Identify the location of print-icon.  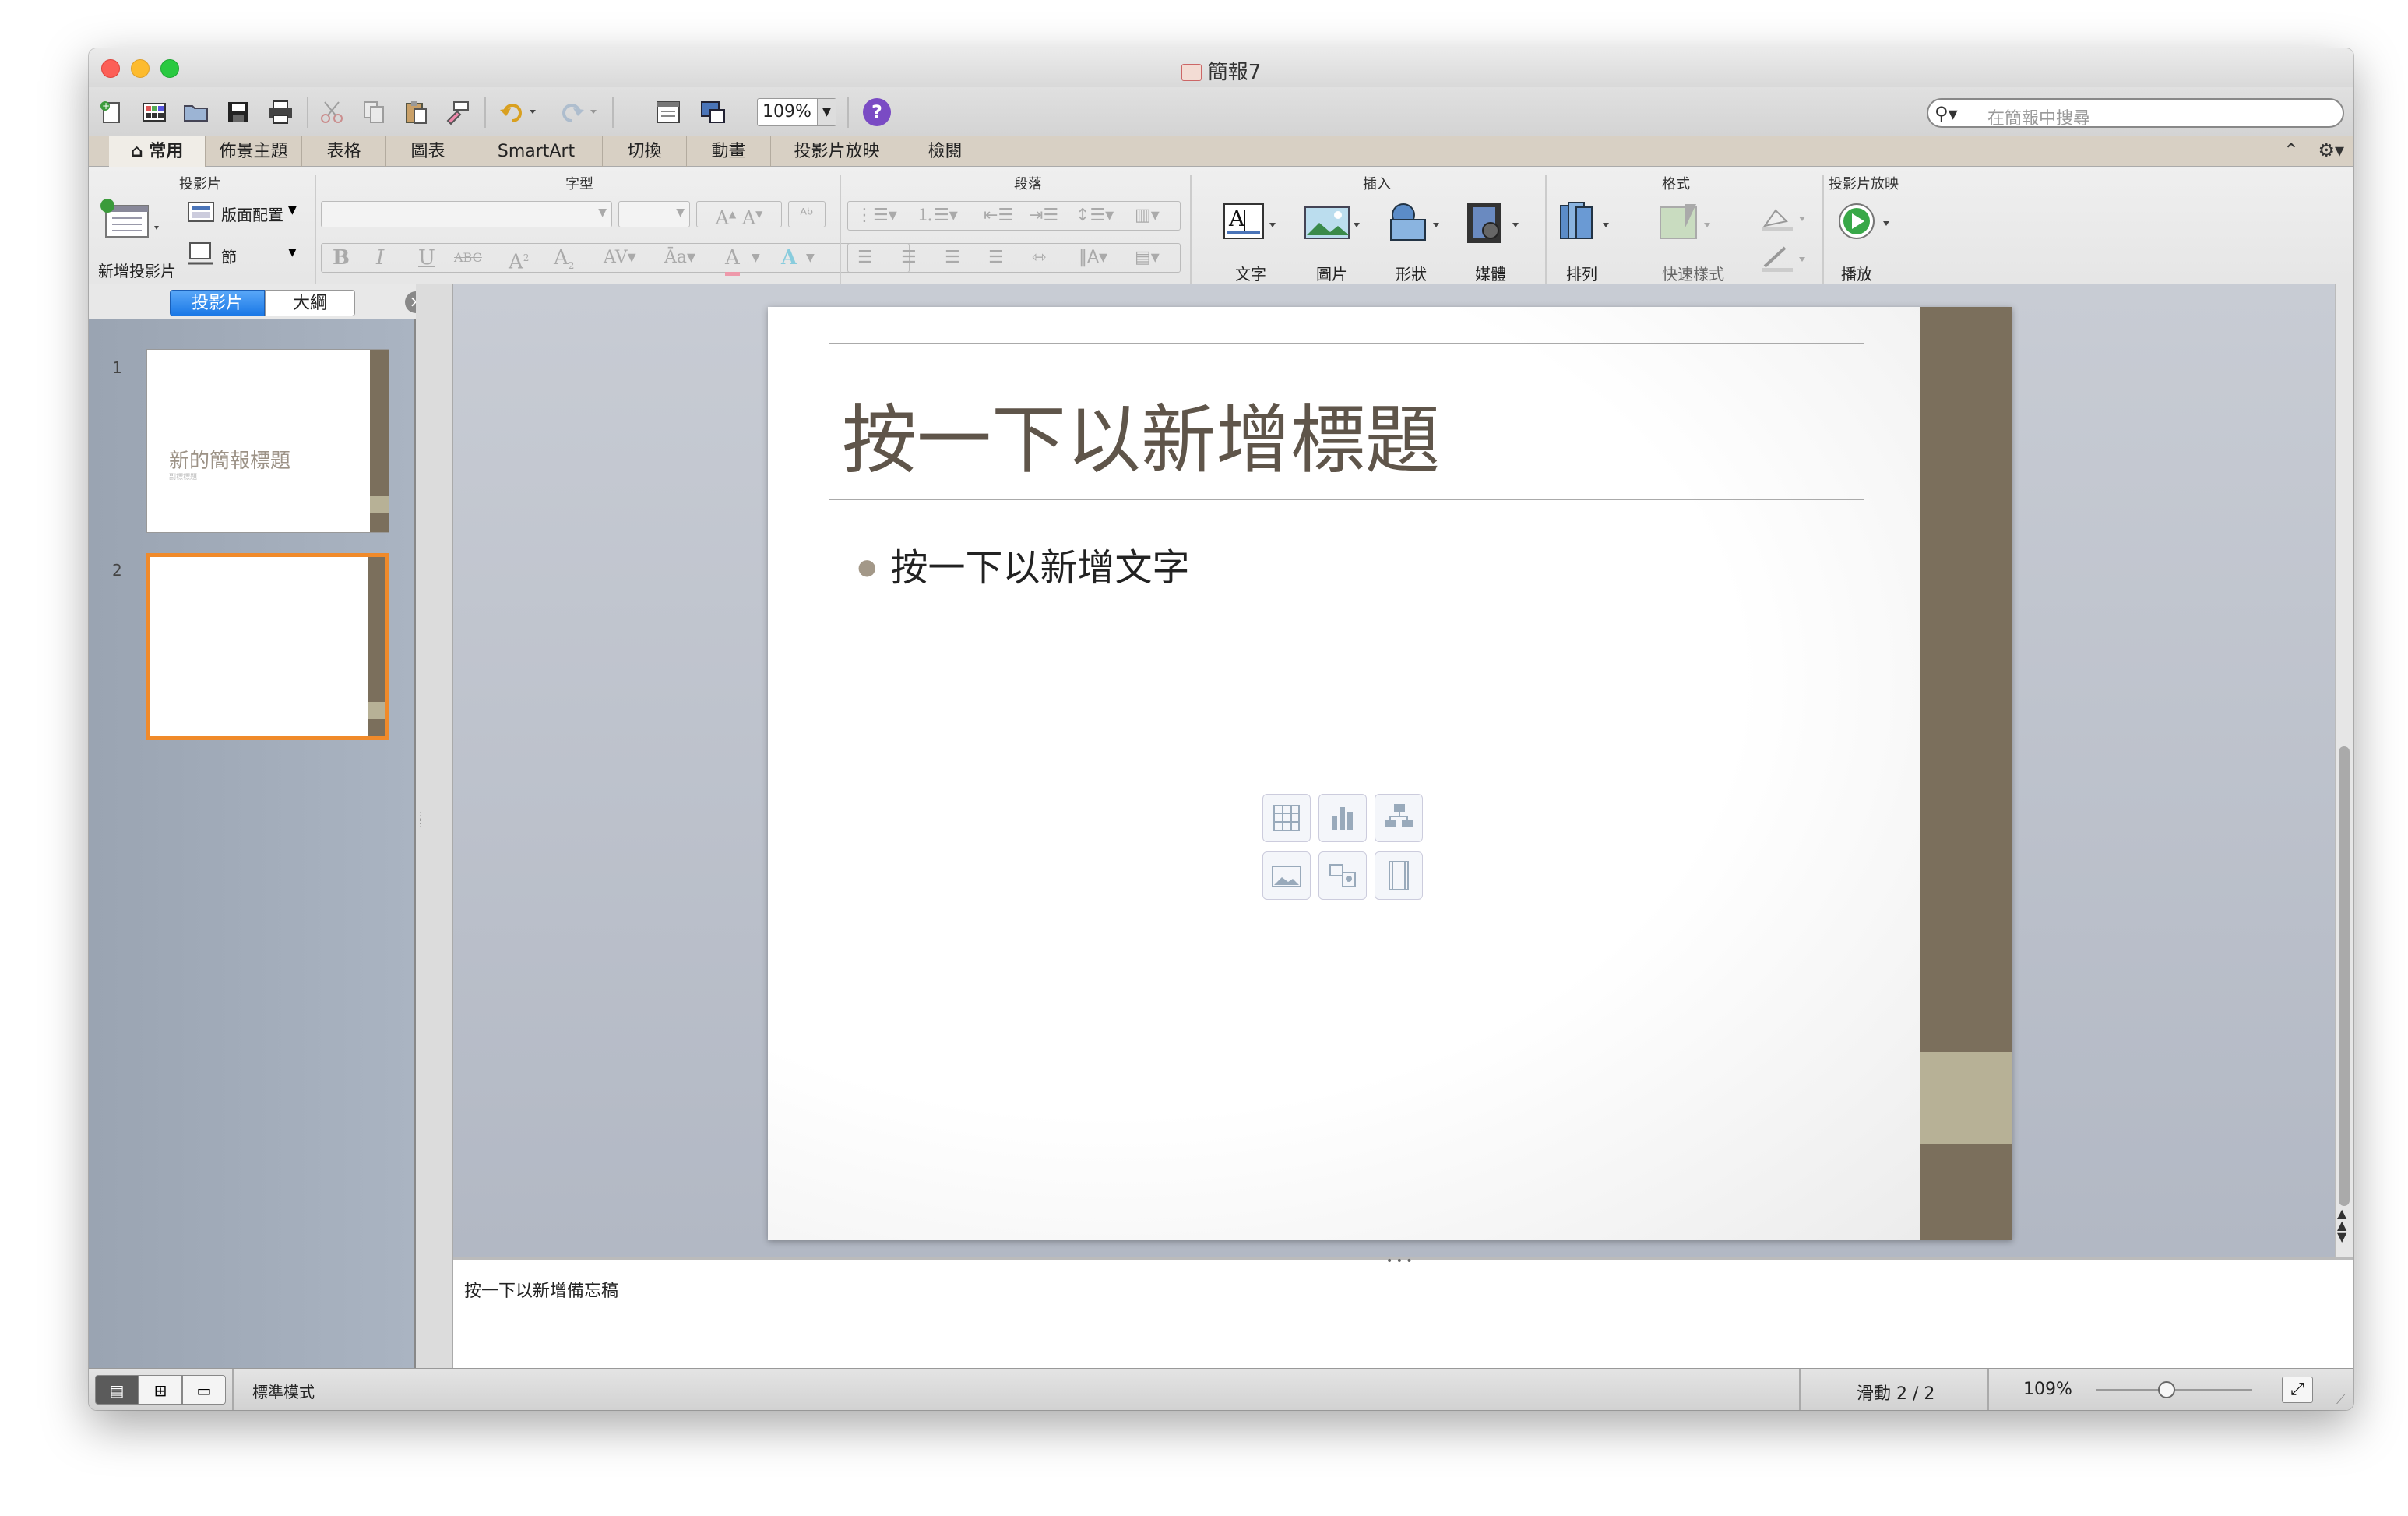
(281, 112).